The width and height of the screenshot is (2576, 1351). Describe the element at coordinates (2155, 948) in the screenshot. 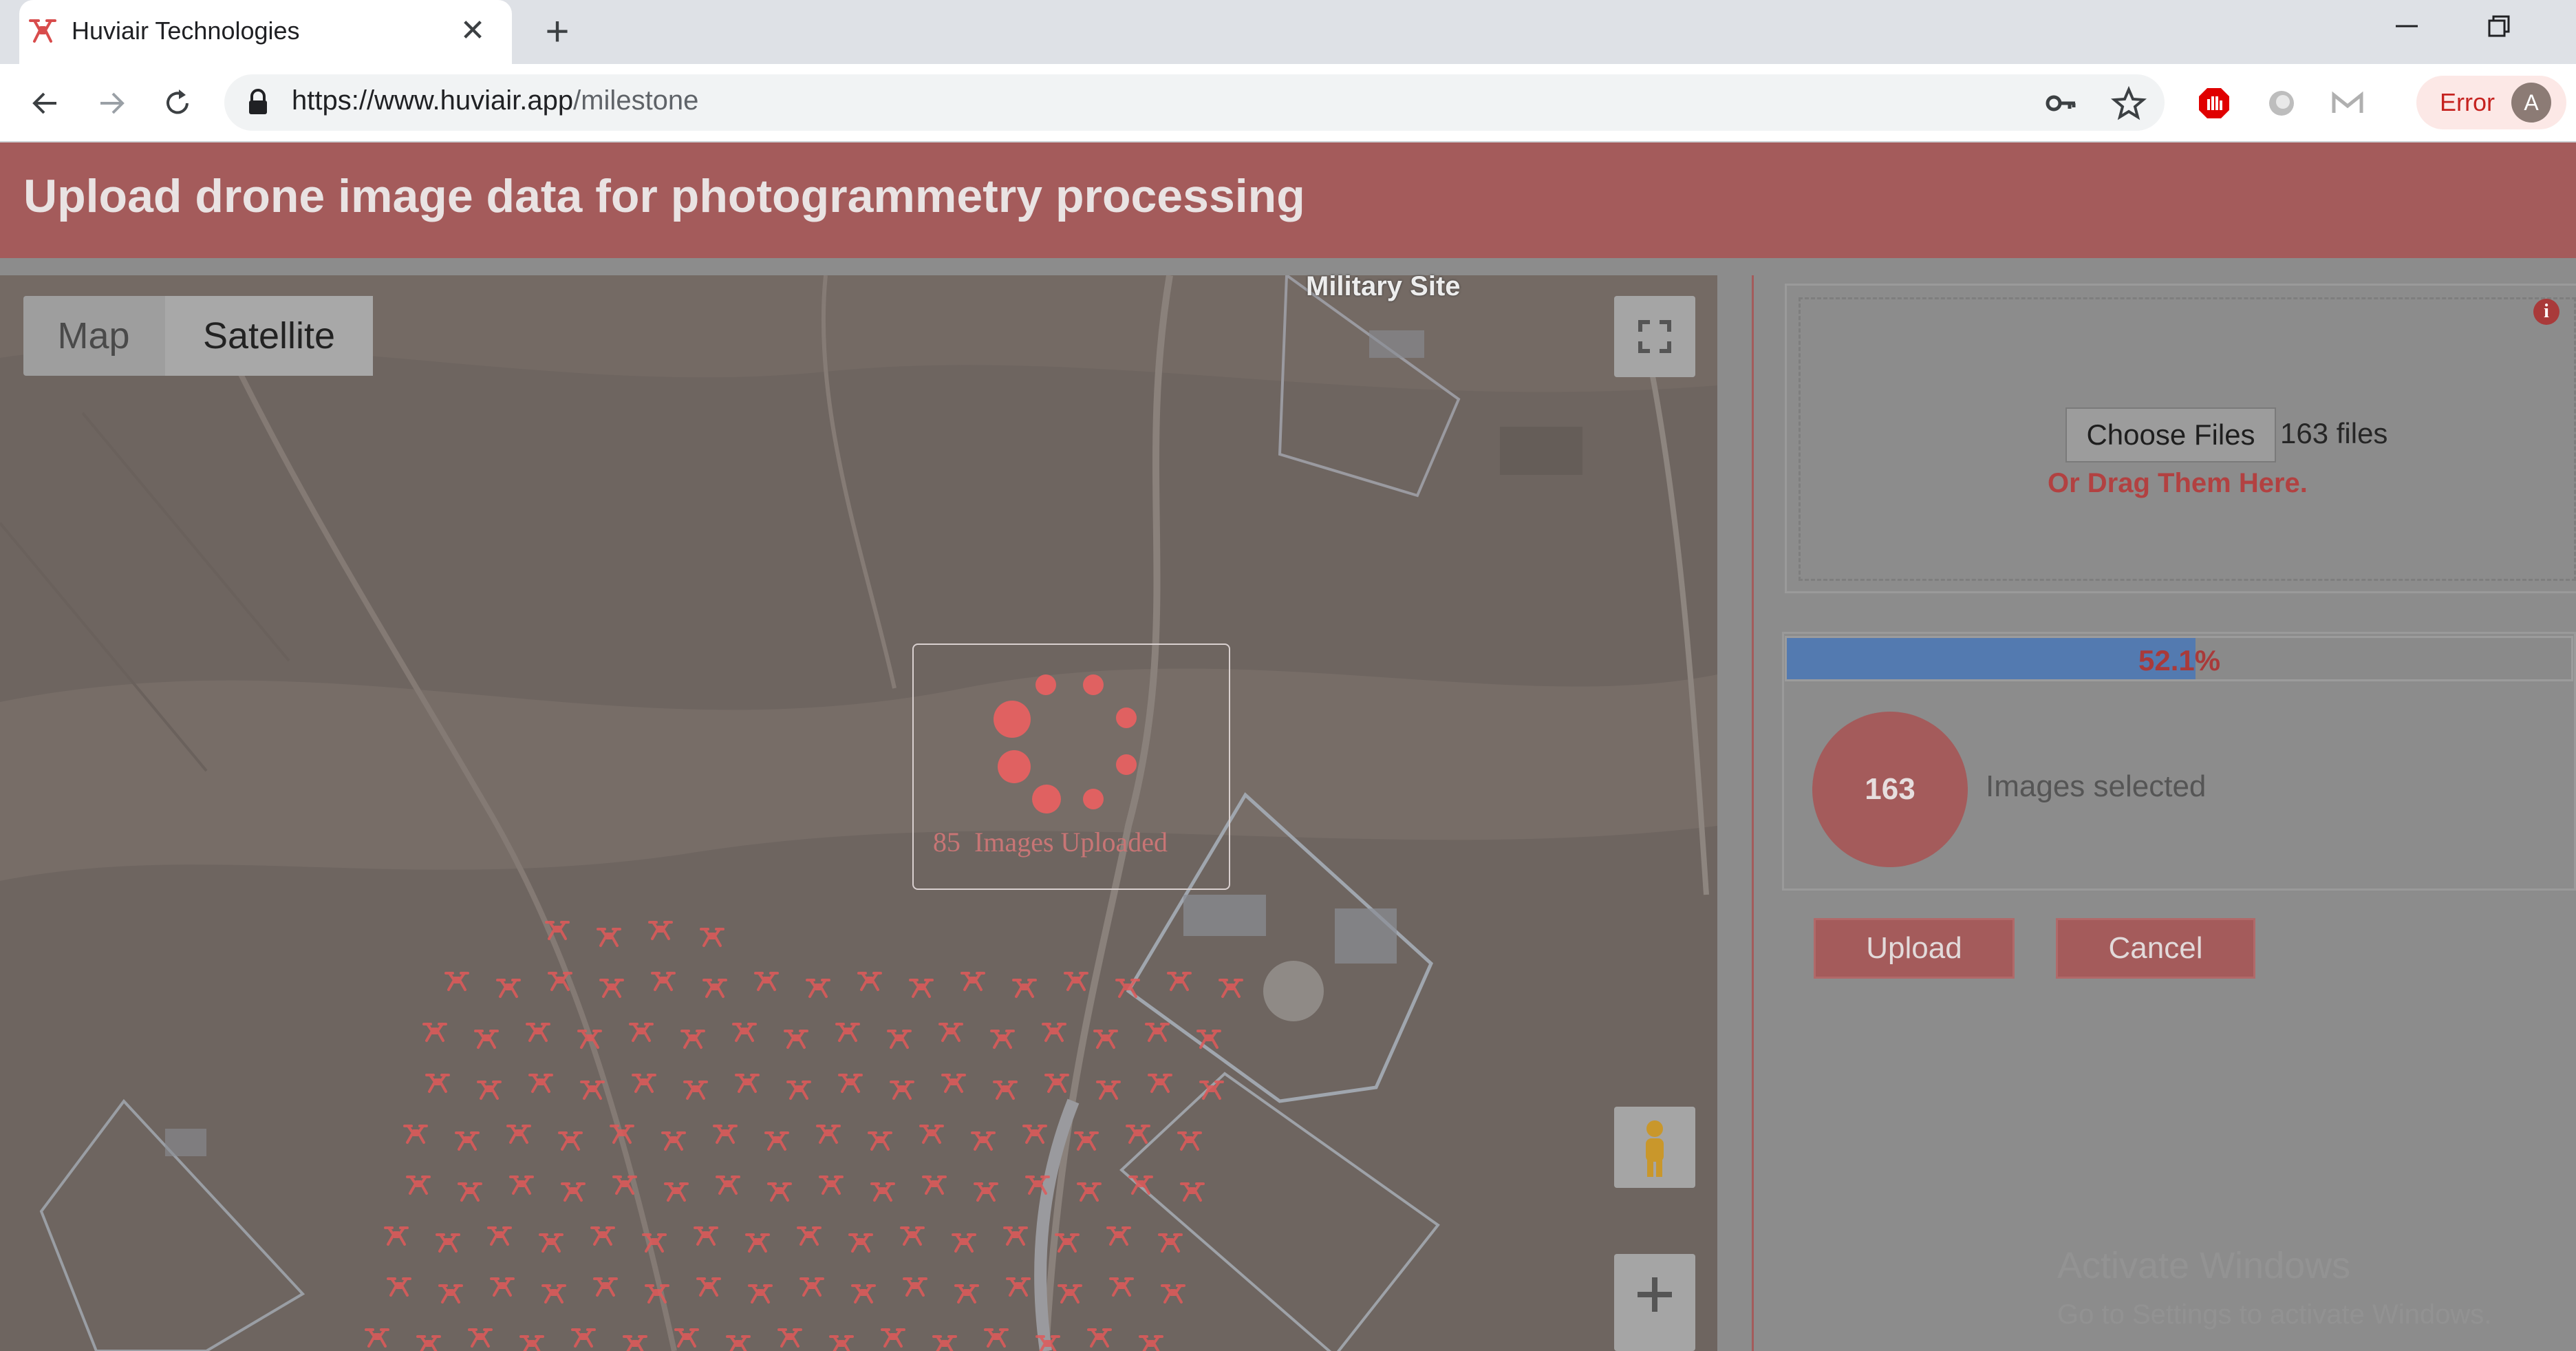

I see `cancel-button: Cancel` at that location.